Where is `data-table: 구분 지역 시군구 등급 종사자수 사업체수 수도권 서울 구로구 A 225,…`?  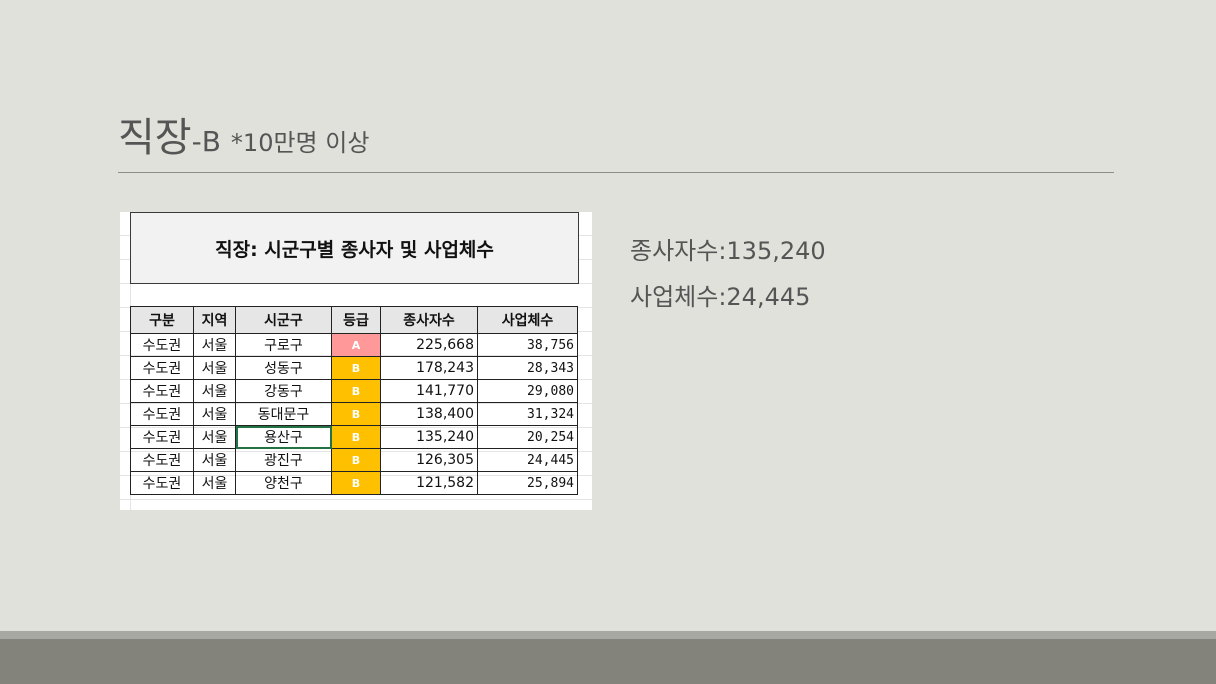 data-table: 구분 지역 시군구 등급 종사자수 사업체수 수도권 서울 구로구 A 225,… is located at coordinates (354, 400).